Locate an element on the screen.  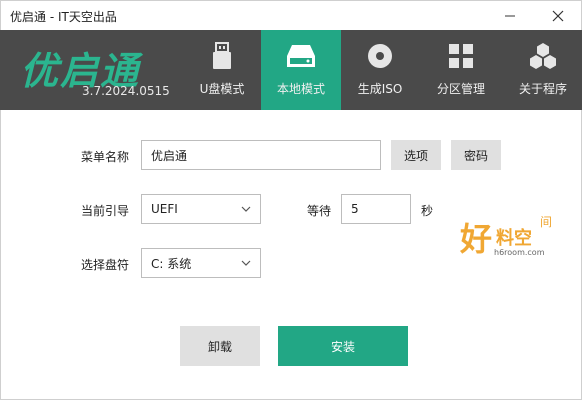
menu-name-value: 优启通 is located at coordinates (169, 155).